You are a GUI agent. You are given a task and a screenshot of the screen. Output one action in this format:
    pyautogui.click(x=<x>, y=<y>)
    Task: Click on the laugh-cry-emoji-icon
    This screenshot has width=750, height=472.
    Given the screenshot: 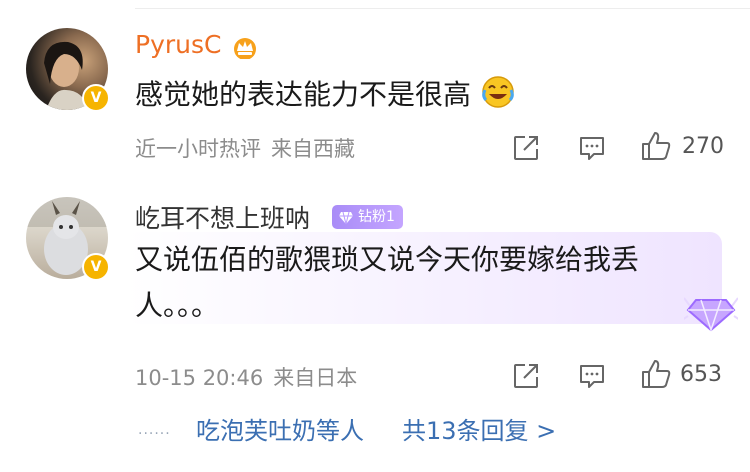 What is the action you would take?
    pyautogui.click(x=498, y=92)
    